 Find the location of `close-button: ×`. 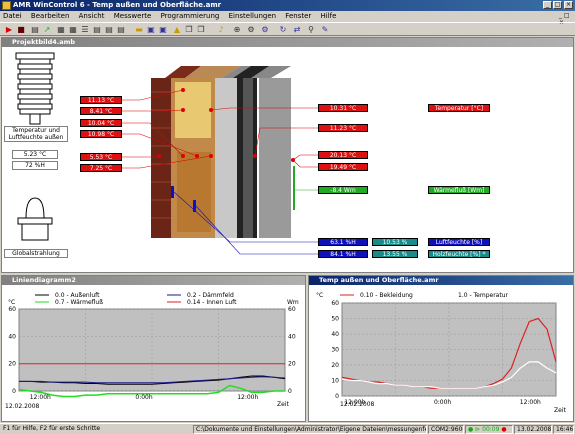

close-button: × is located at coordinates (568, 5).